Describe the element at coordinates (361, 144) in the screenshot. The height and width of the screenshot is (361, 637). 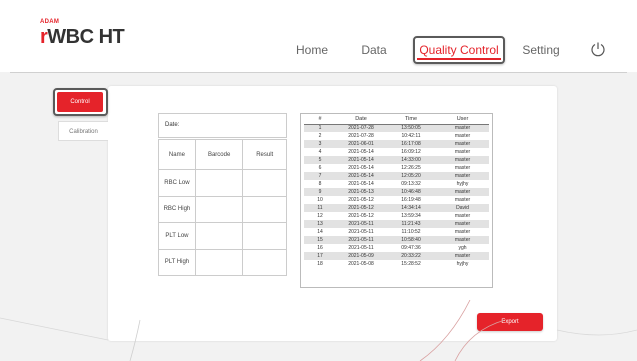
I see `table-cell: 2021-06-01` at that location.